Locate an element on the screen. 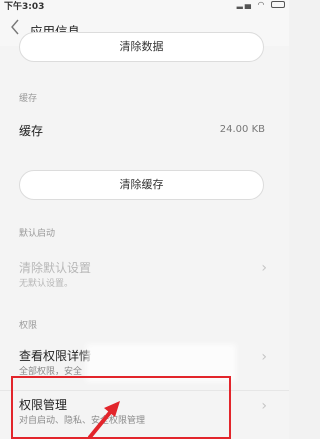  clear-cache-button: 清除缓存 is located at coordinates (141, 185).